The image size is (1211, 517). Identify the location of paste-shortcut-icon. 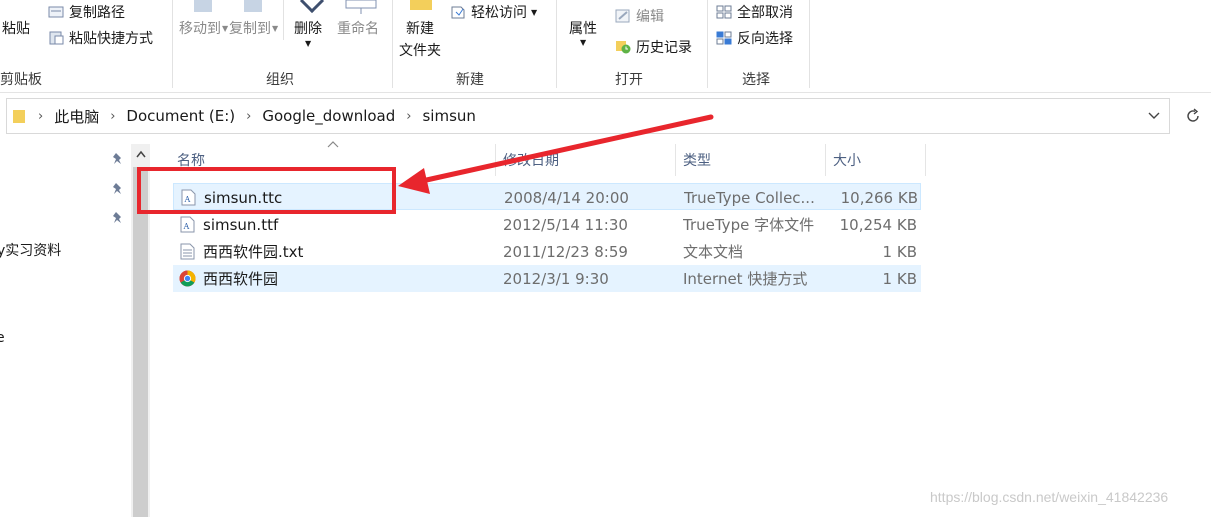
(56, 38).